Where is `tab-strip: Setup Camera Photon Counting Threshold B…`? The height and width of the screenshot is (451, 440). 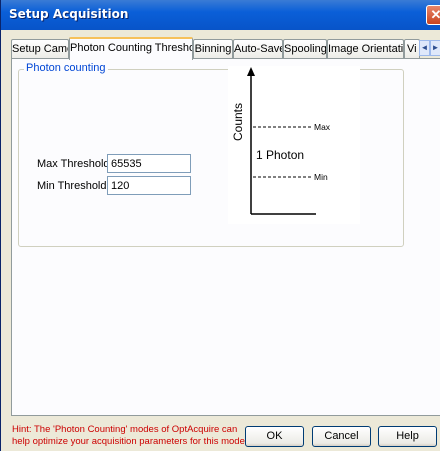
tab-strip: Setup Camera Photon Counting Threshold B… is located at coordinates (225, 48).